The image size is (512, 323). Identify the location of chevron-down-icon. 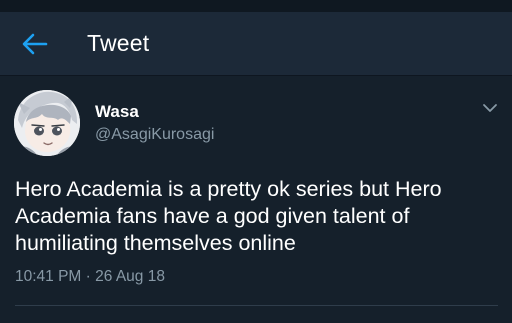
(490, 108).